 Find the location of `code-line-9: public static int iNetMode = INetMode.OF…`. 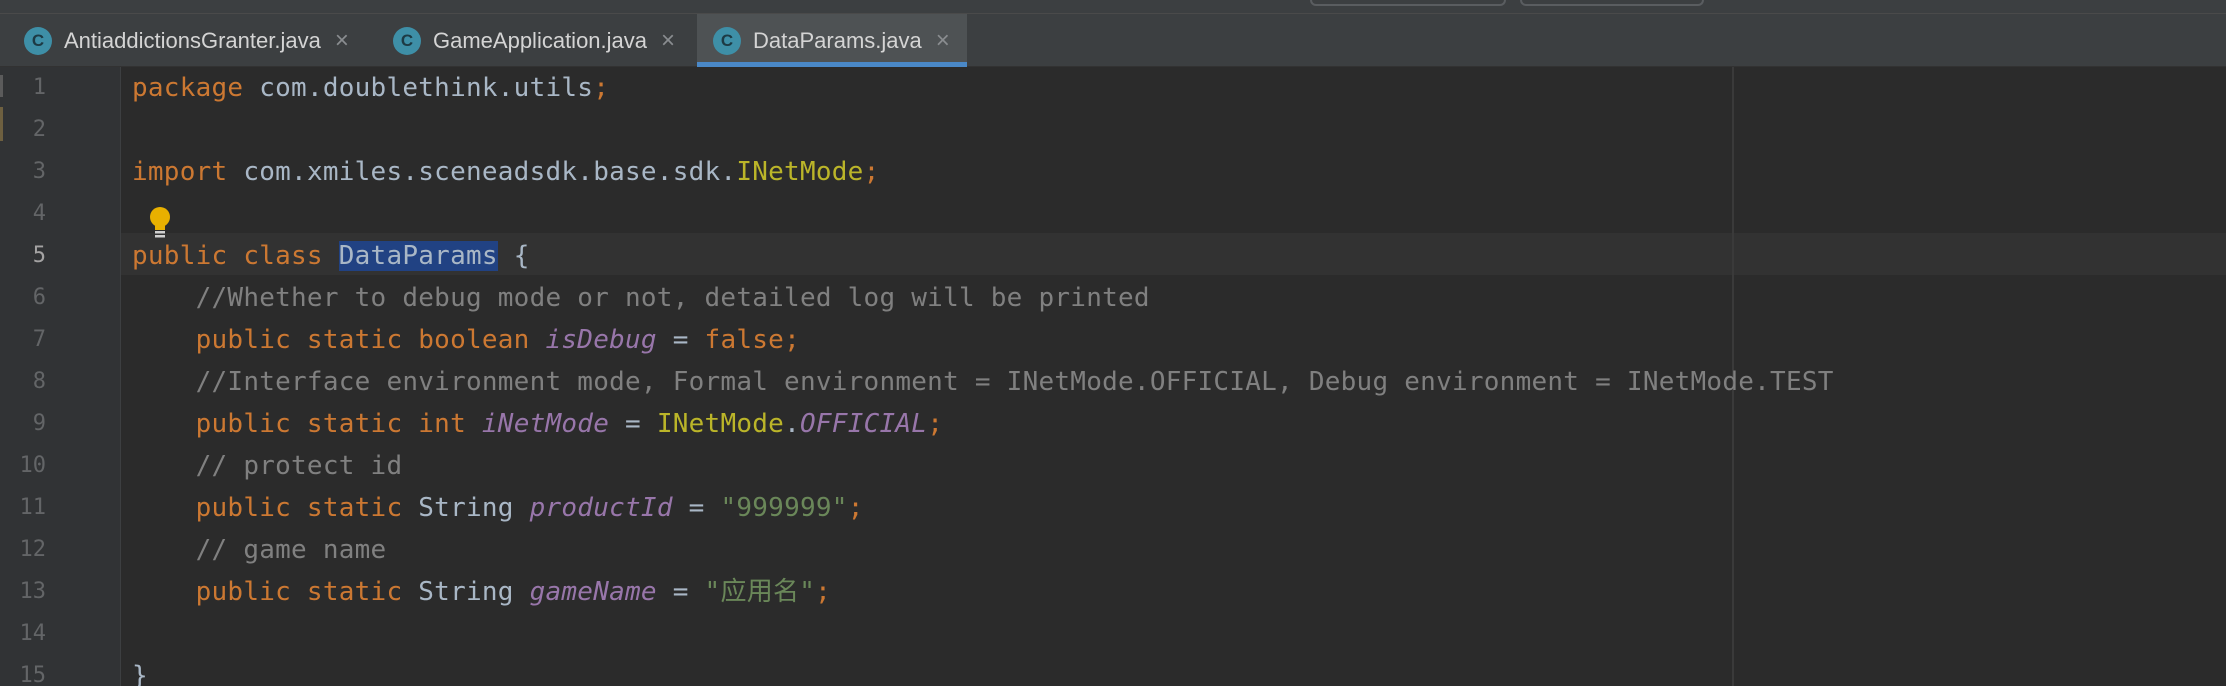

code-line-9: public static int iNetMode = INetMode.OF… is located at coordinates (537, 424).